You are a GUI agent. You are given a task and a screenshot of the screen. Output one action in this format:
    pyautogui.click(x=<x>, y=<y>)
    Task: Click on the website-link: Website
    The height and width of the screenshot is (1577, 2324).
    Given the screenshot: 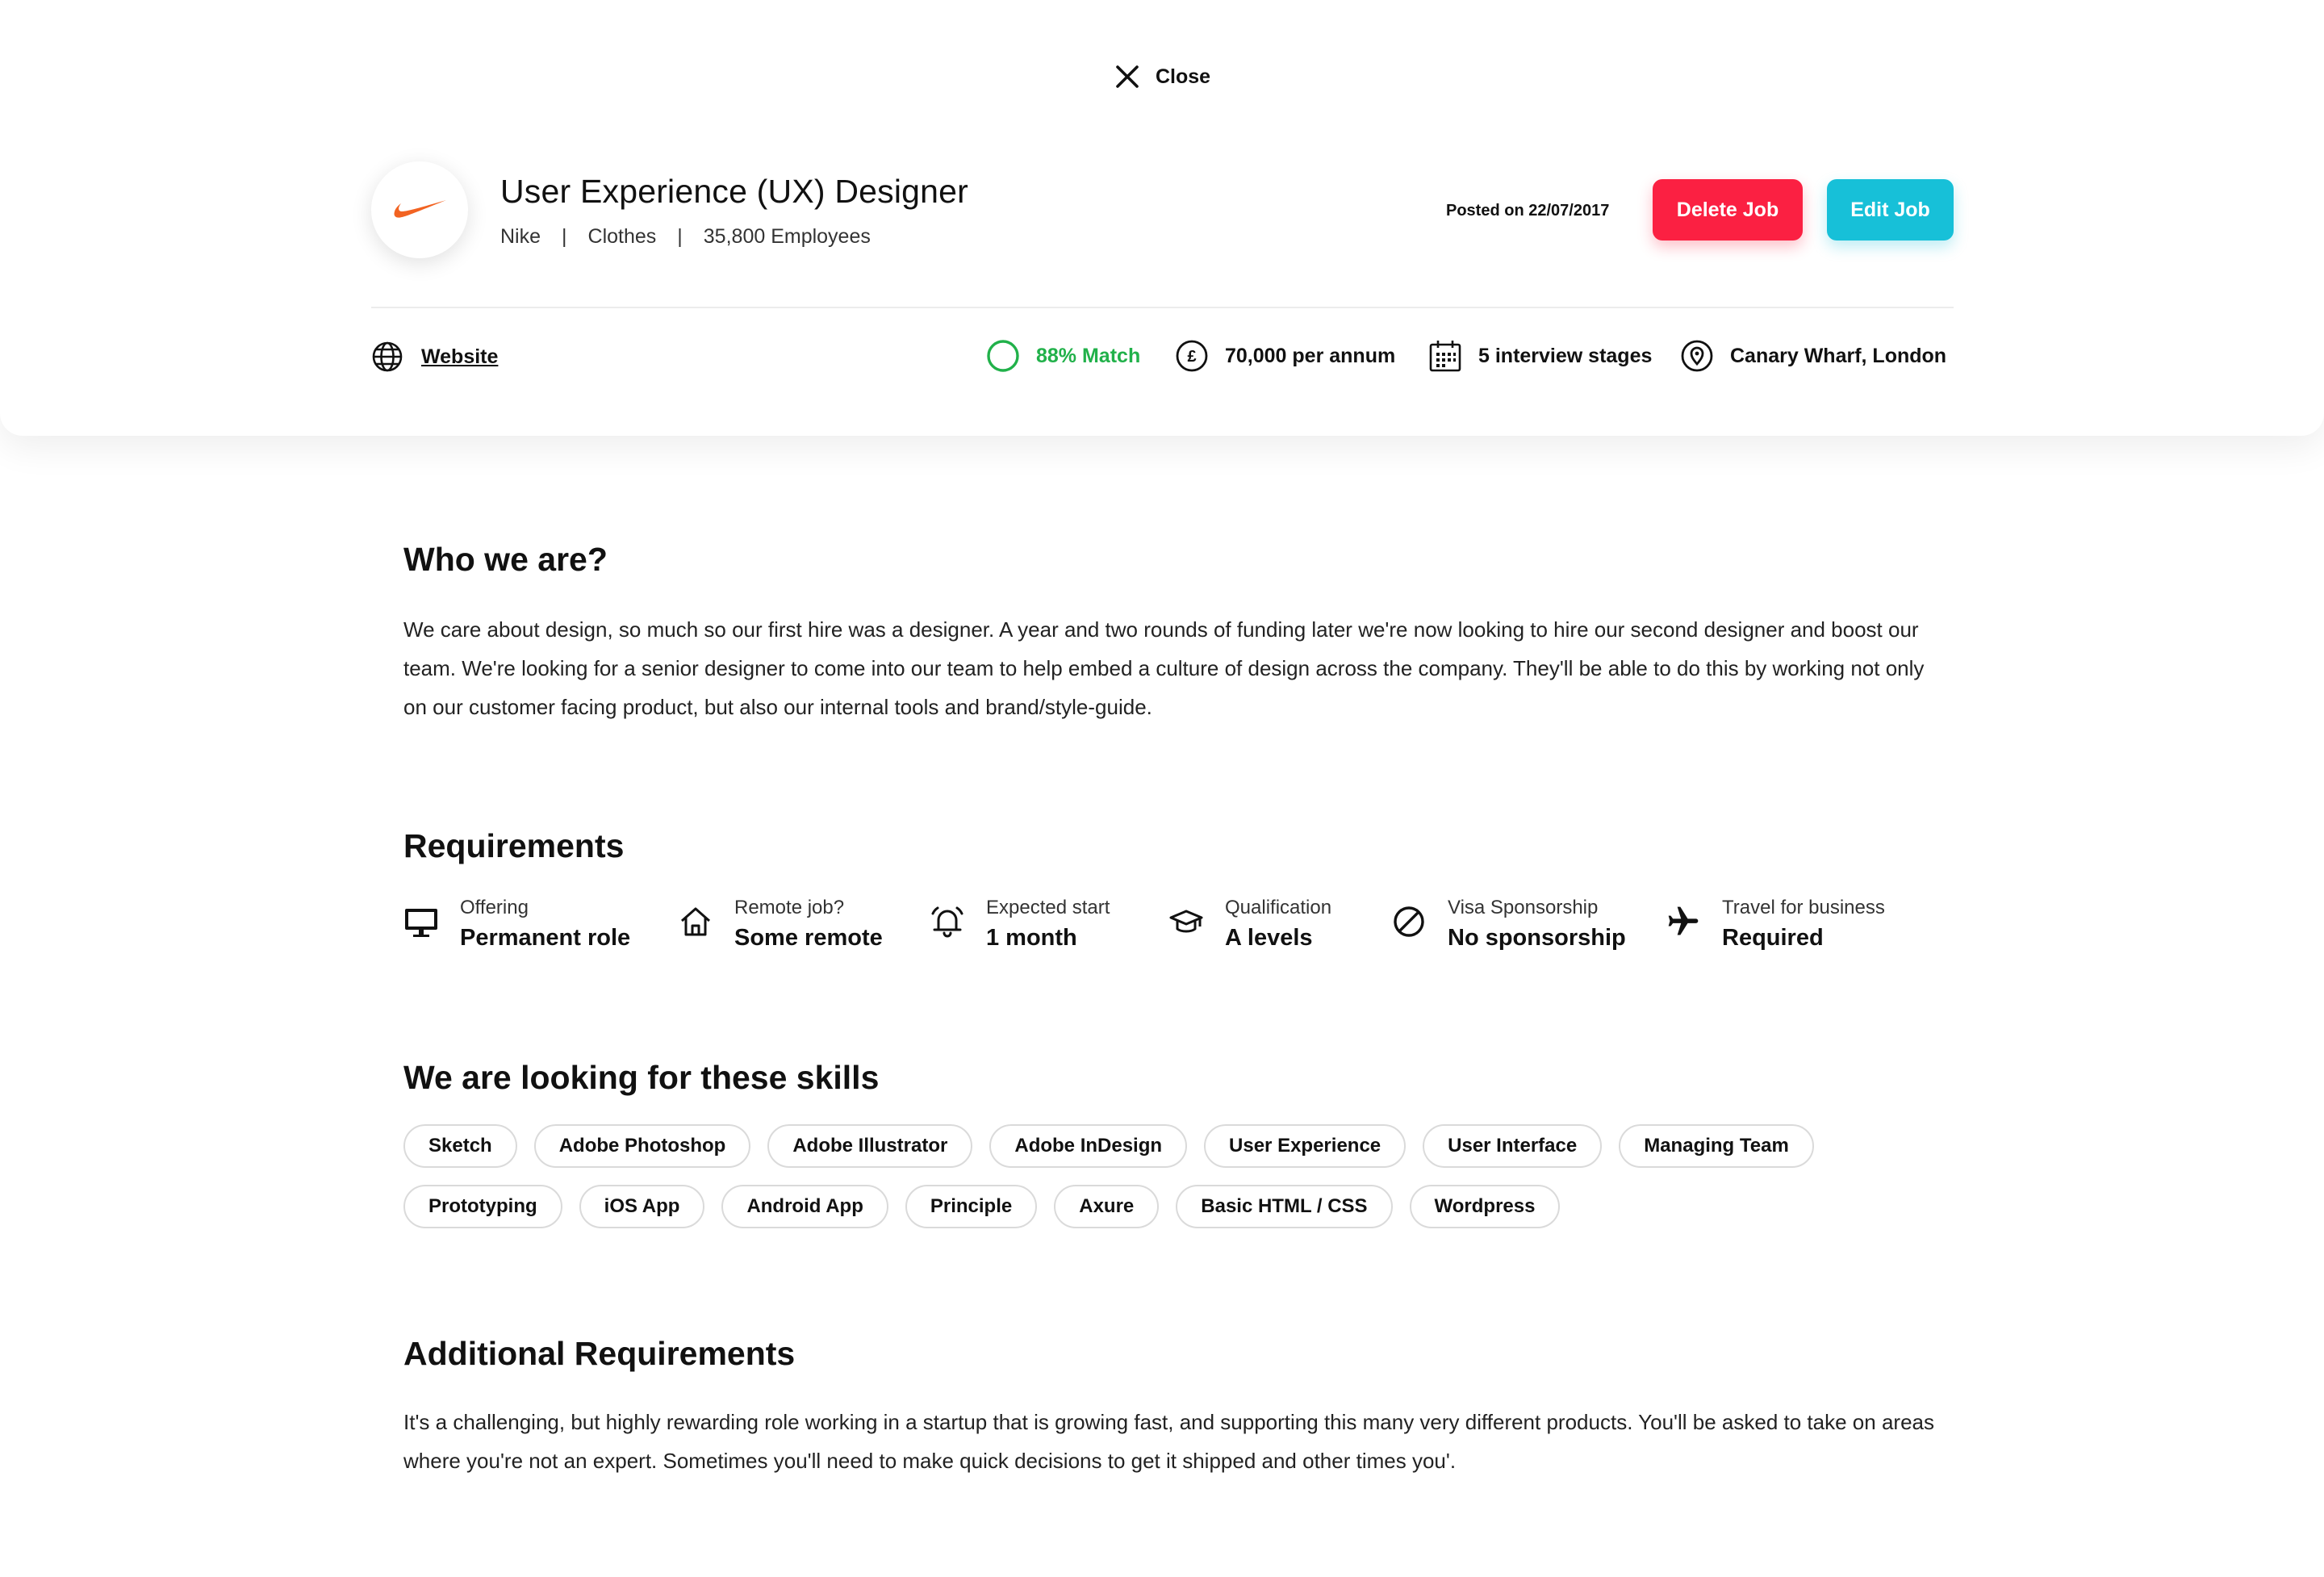 What is the action you would take?
    pyautogui.click(x=435, y=357)
    